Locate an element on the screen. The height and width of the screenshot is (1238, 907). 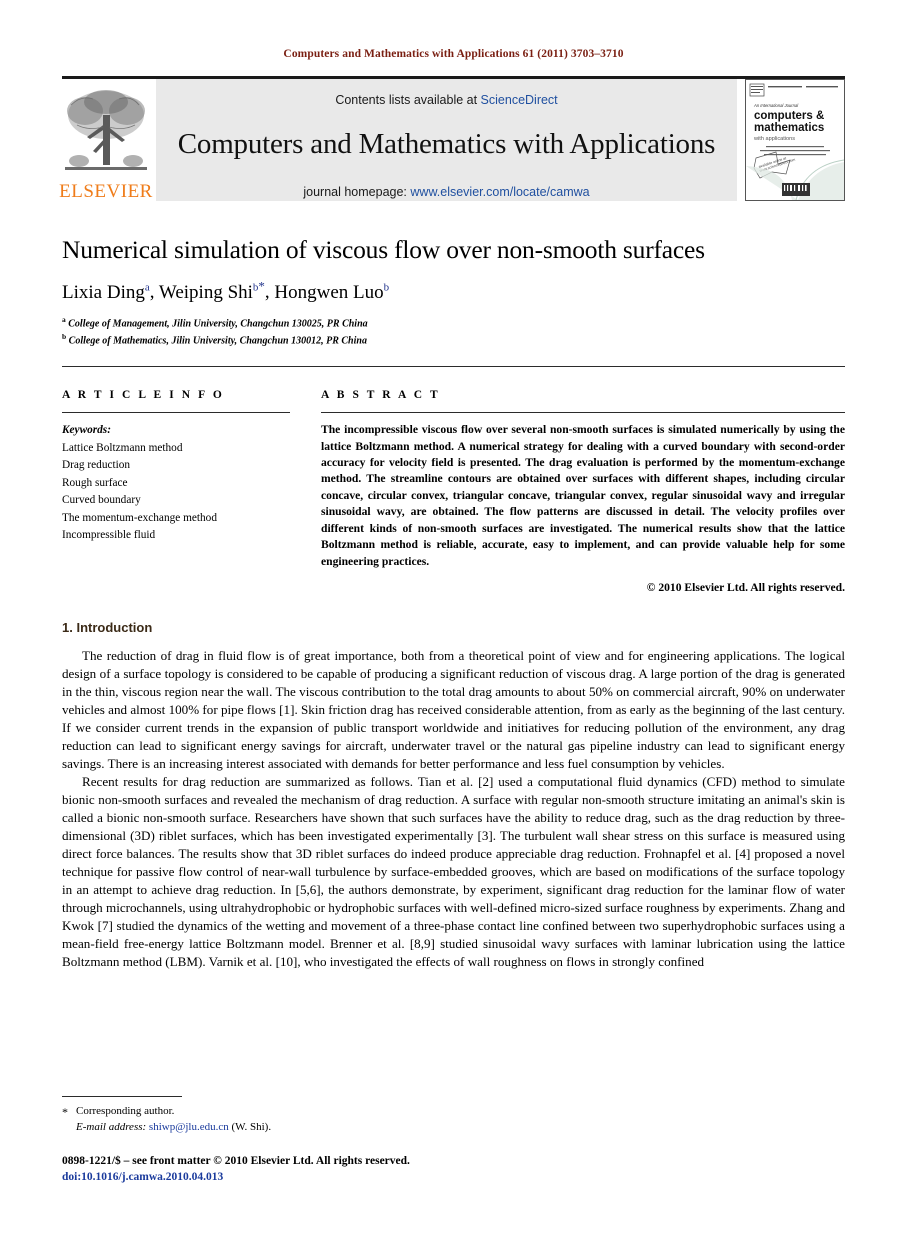
keyword-item: Incompressible fluid is located at coordinates (109, 535).